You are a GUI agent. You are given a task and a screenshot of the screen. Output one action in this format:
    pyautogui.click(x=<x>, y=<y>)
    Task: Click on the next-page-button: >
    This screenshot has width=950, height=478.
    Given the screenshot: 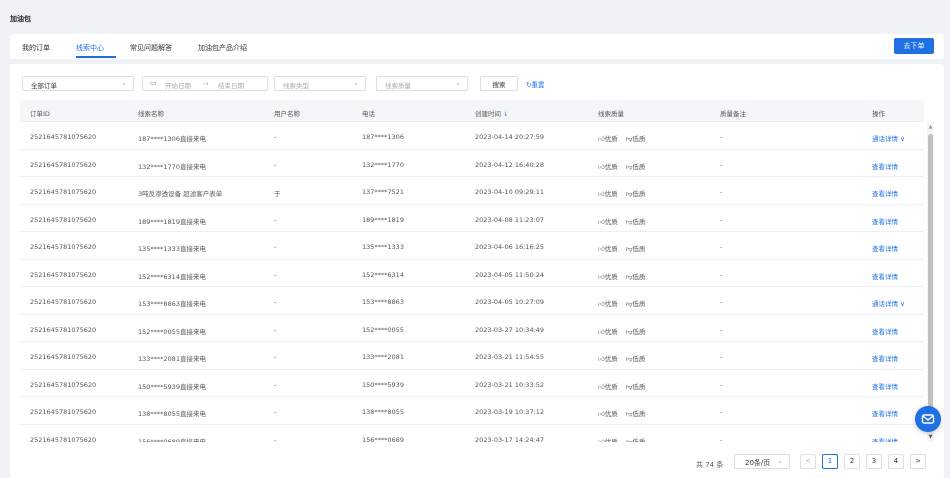 What is the action you would take?
    pyautogui.click(x=918, y=461)
    